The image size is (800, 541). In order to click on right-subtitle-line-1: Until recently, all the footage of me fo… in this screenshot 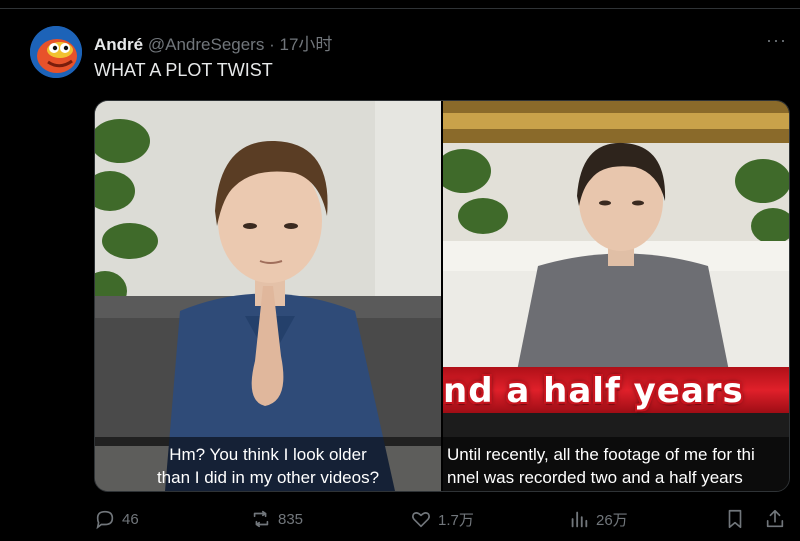, I will do `click(601, 454)`.